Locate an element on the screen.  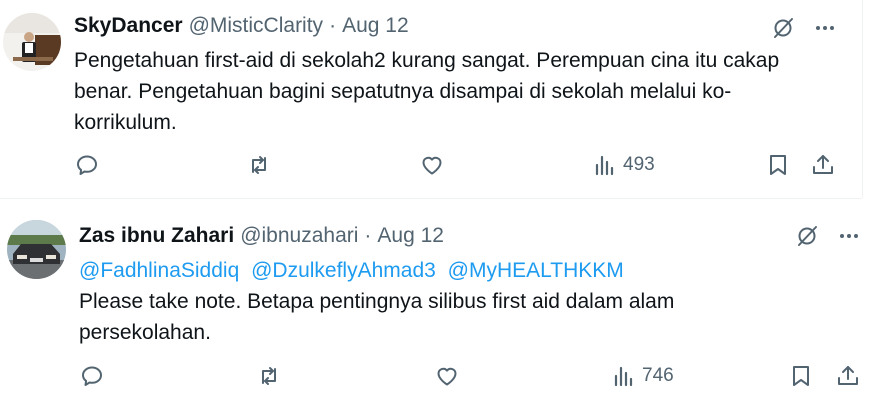
view-count: 493 is located at coordinates (639, 164).